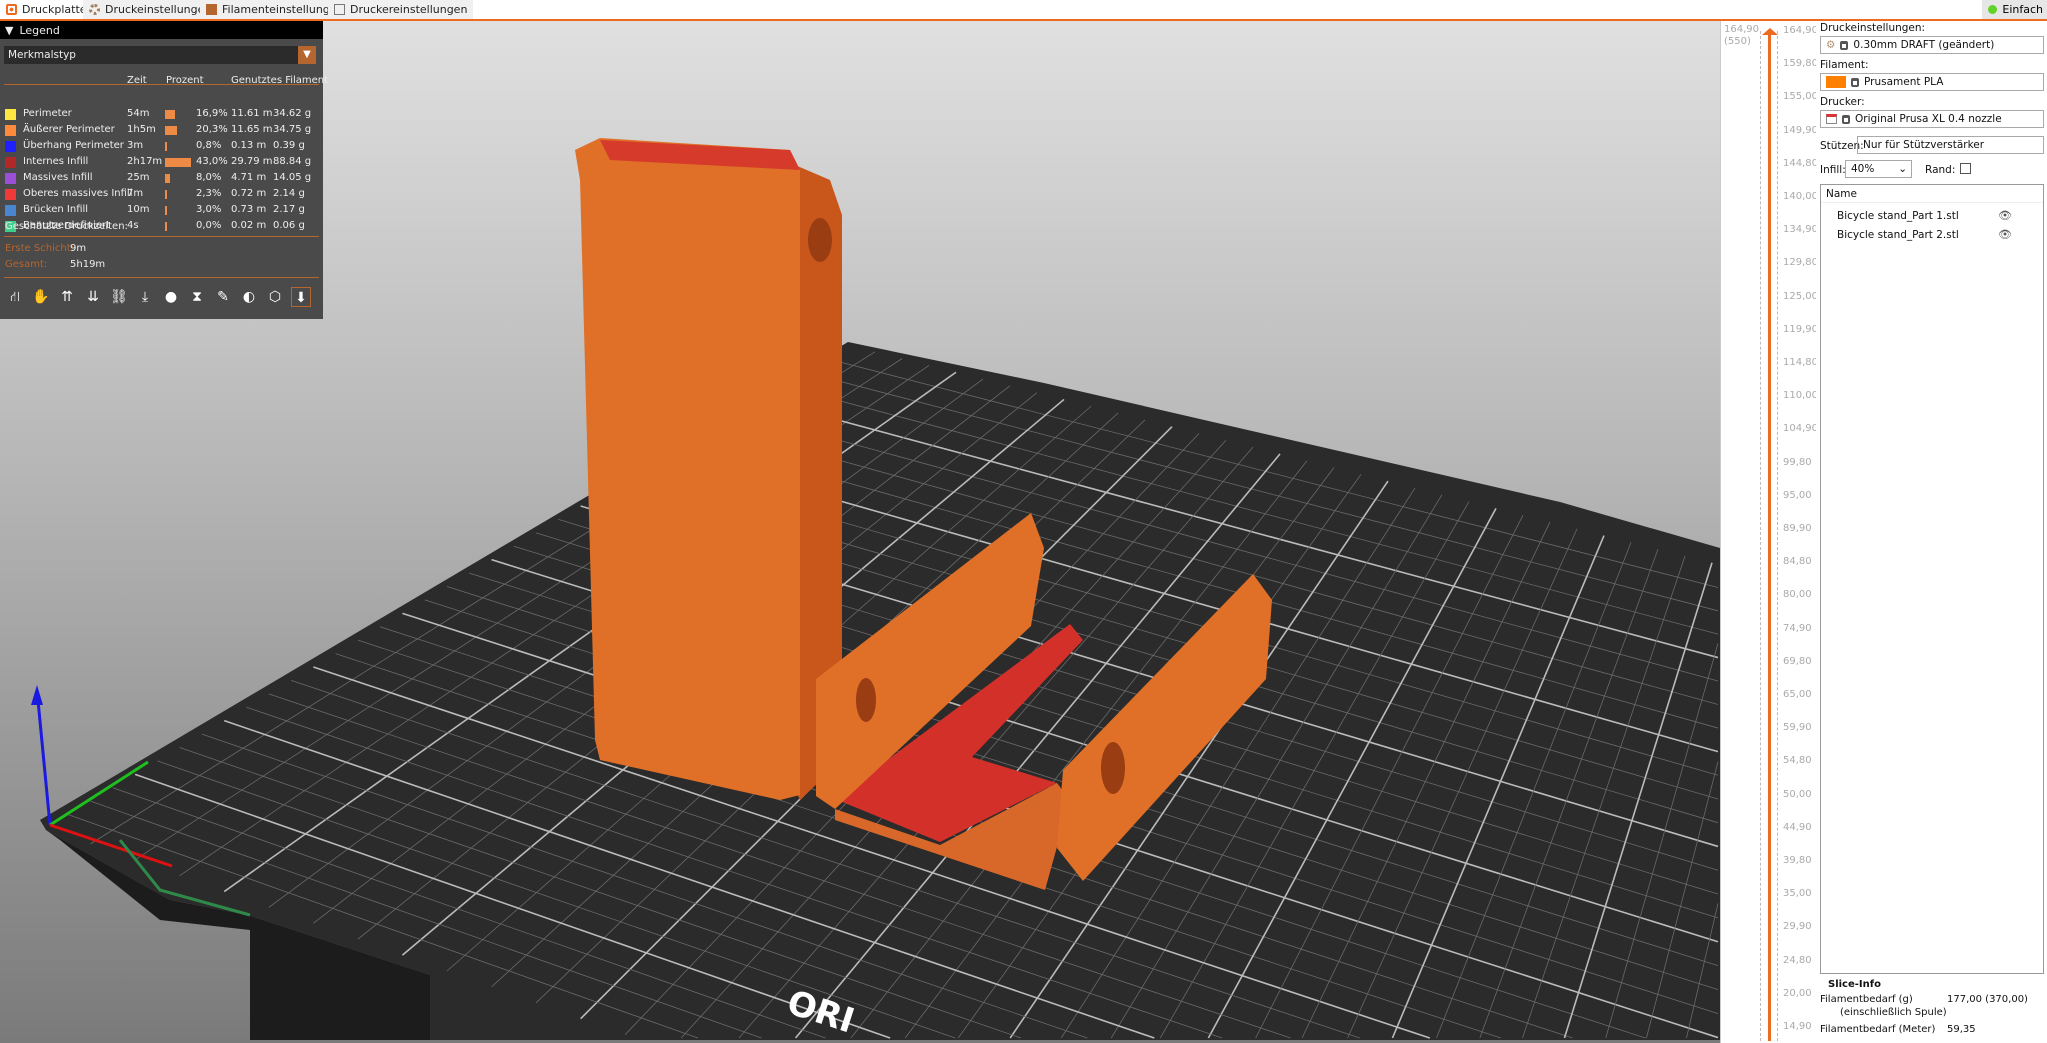 Image resolution: width=2047 pixels, height=1043 pixels. What do you see at coordinates (160, 55) in the screenshot?
I see `view-type-select: Merkmalstyp ▼` at bounding box center [160, 55].